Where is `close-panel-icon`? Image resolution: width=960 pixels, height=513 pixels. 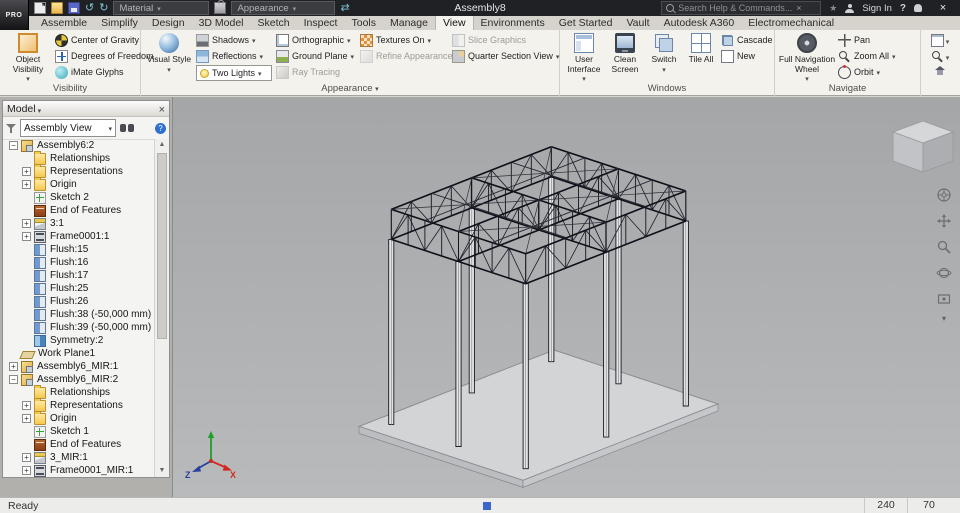 close-panel-icon is located at coordinates (162, 109).